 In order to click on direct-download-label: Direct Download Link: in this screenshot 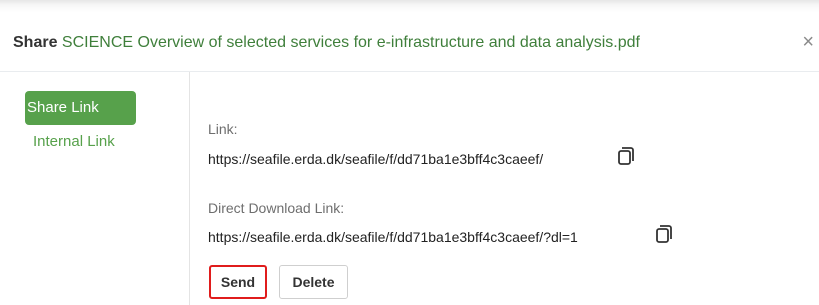, I will do `click(276, 208)`.